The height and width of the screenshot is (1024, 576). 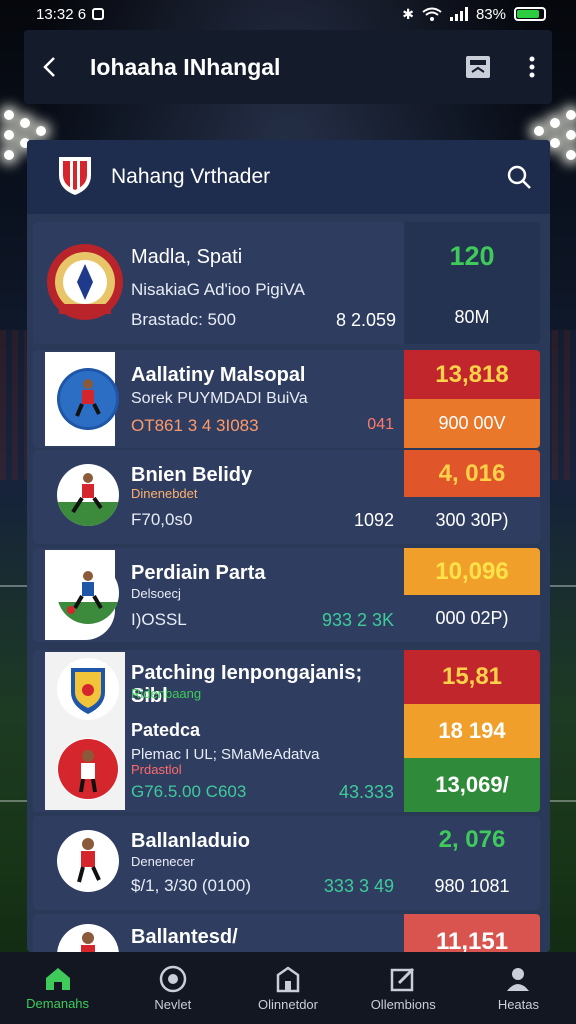 What do you see at coordinates (185, 66) in the screenshot?
I see `page-title: Iohaaha INhangal` at bounding box center [185, 66].